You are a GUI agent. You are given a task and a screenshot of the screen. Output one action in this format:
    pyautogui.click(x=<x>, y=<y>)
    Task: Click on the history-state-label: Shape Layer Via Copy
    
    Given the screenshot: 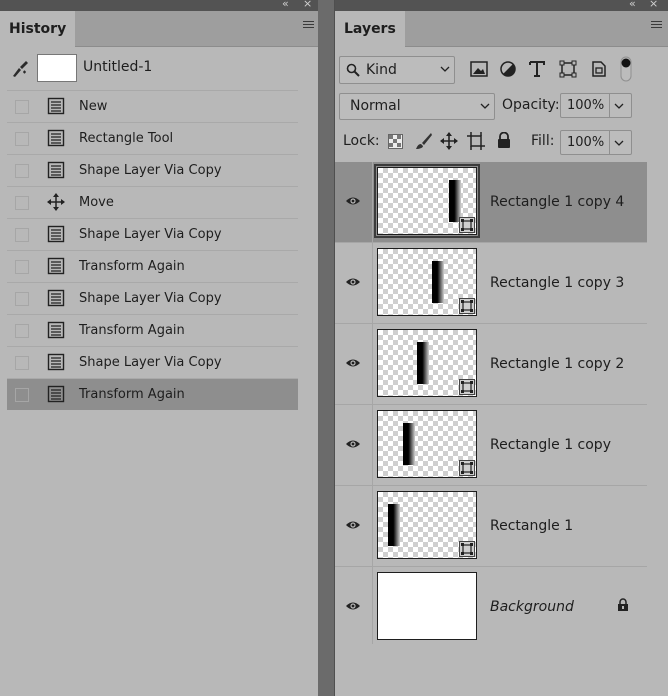 What is the action you would take?
    pyautogui.click(x=150, y=170)
    